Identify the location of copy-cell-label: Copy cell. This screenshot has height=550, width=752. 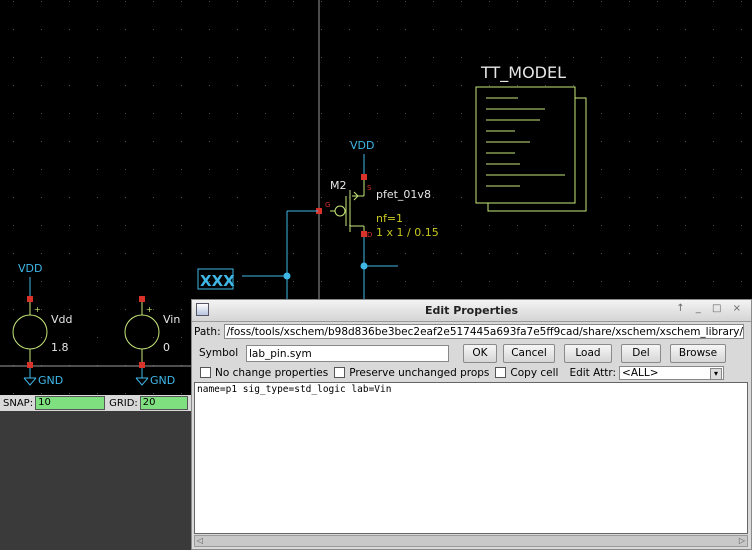
(534, 372).